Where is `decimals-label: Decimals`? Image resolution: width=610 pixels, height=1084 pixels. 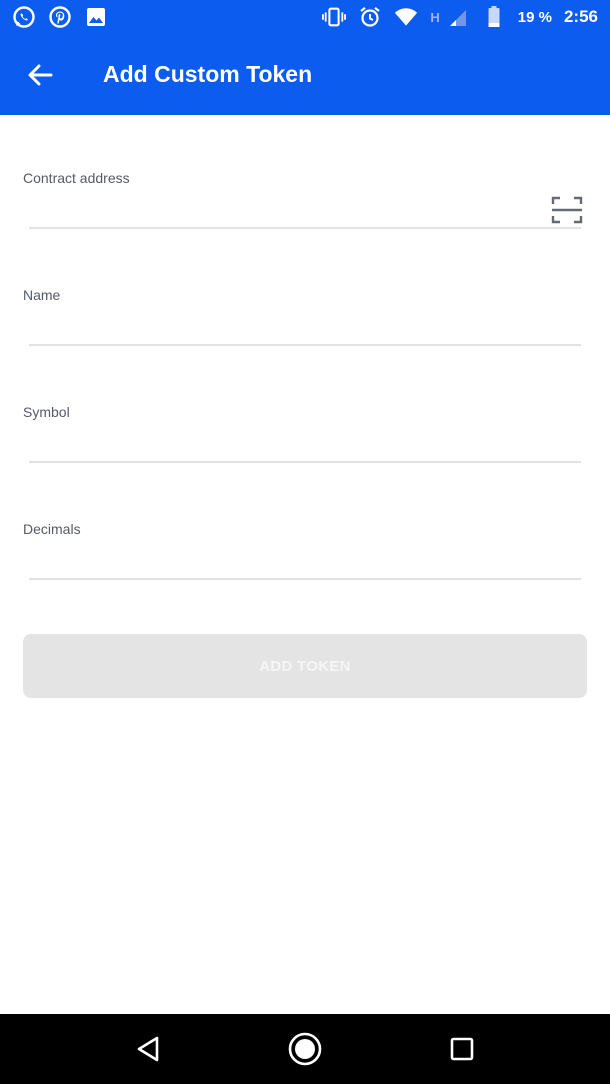 decimals-label: Decimals is located at coordinates (52, 529).